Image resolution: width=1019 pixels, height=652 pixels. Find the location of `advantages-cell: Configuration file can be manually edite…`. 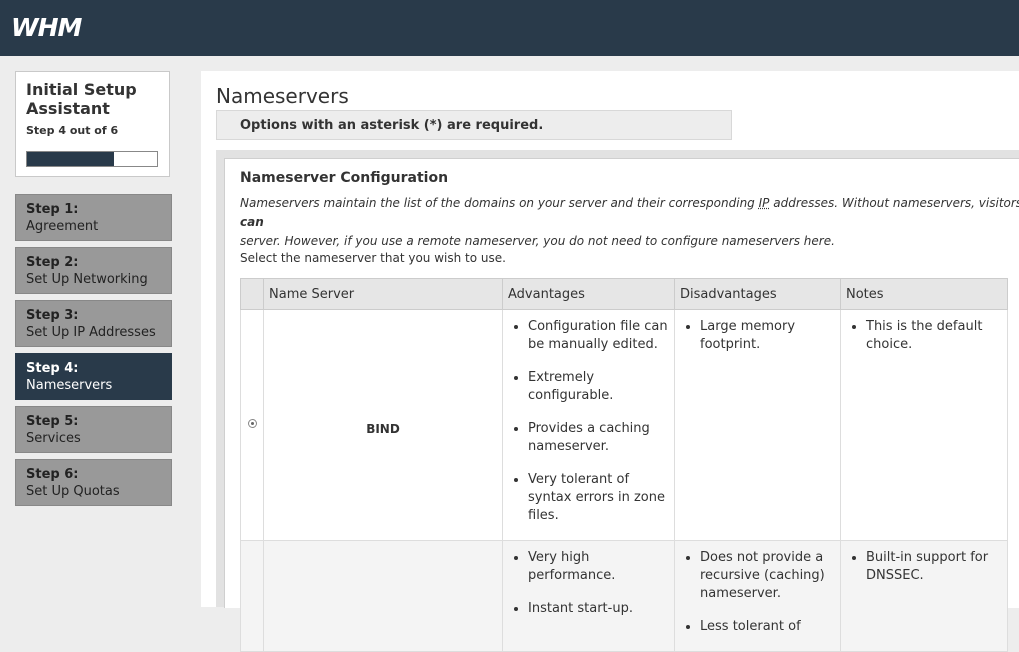

advantages-cell: Configuration file can be manually edite… is located at coordinates (588, 425).